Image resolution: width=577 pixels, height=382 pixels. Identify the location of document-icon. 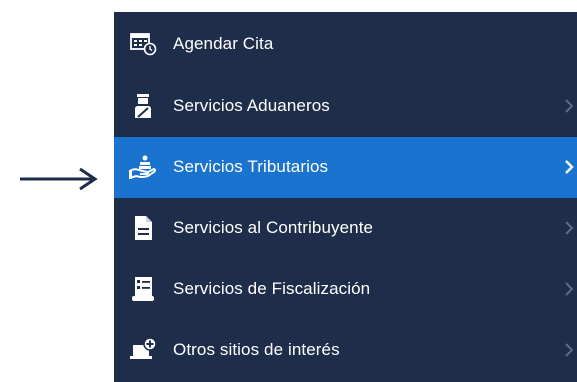
(143, 228).